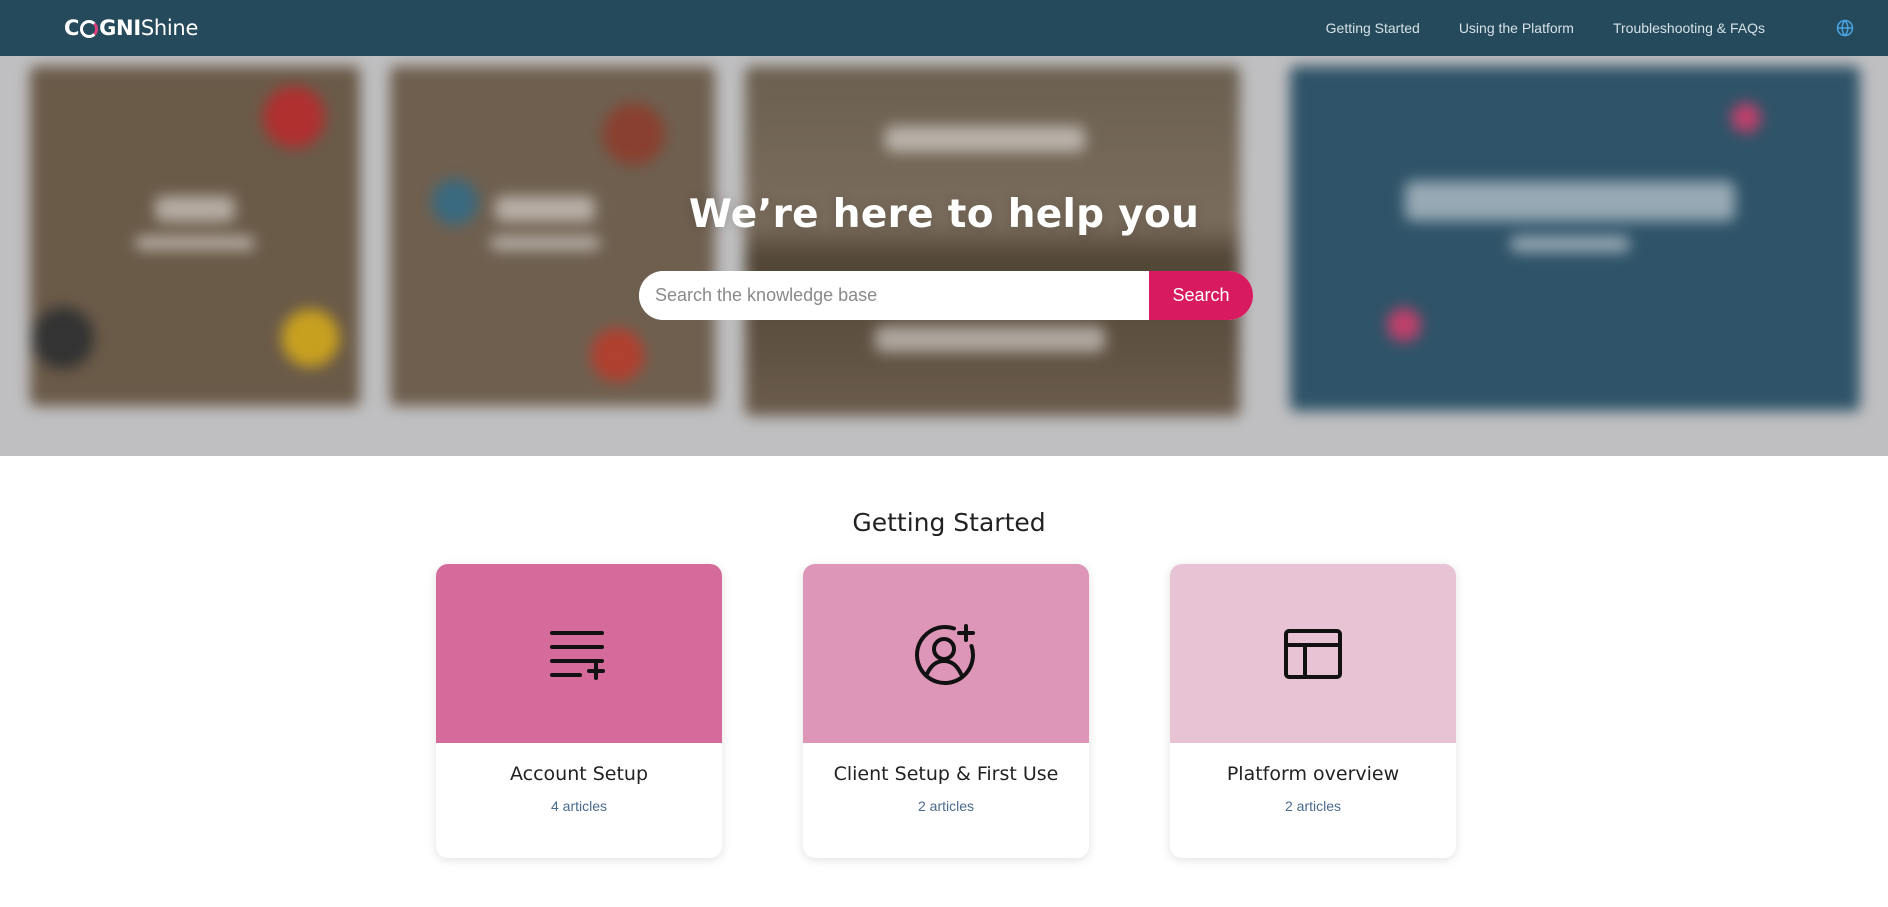 The height and width of the screenshot is (907, 1888). Describe the element at coordinates (579, 774) in the screenshot. I see `card-title: Account Setup` at that location.